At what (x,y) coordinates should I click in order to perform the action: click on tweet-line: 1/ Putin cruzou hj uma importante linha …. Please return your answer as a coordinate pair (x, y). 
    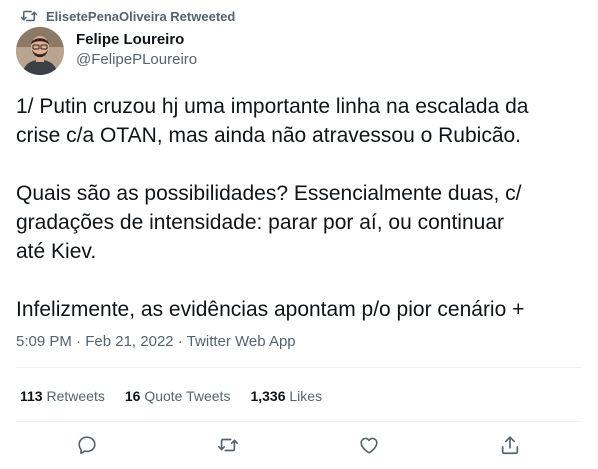
    Looking at the image, I should click on (272, 106).